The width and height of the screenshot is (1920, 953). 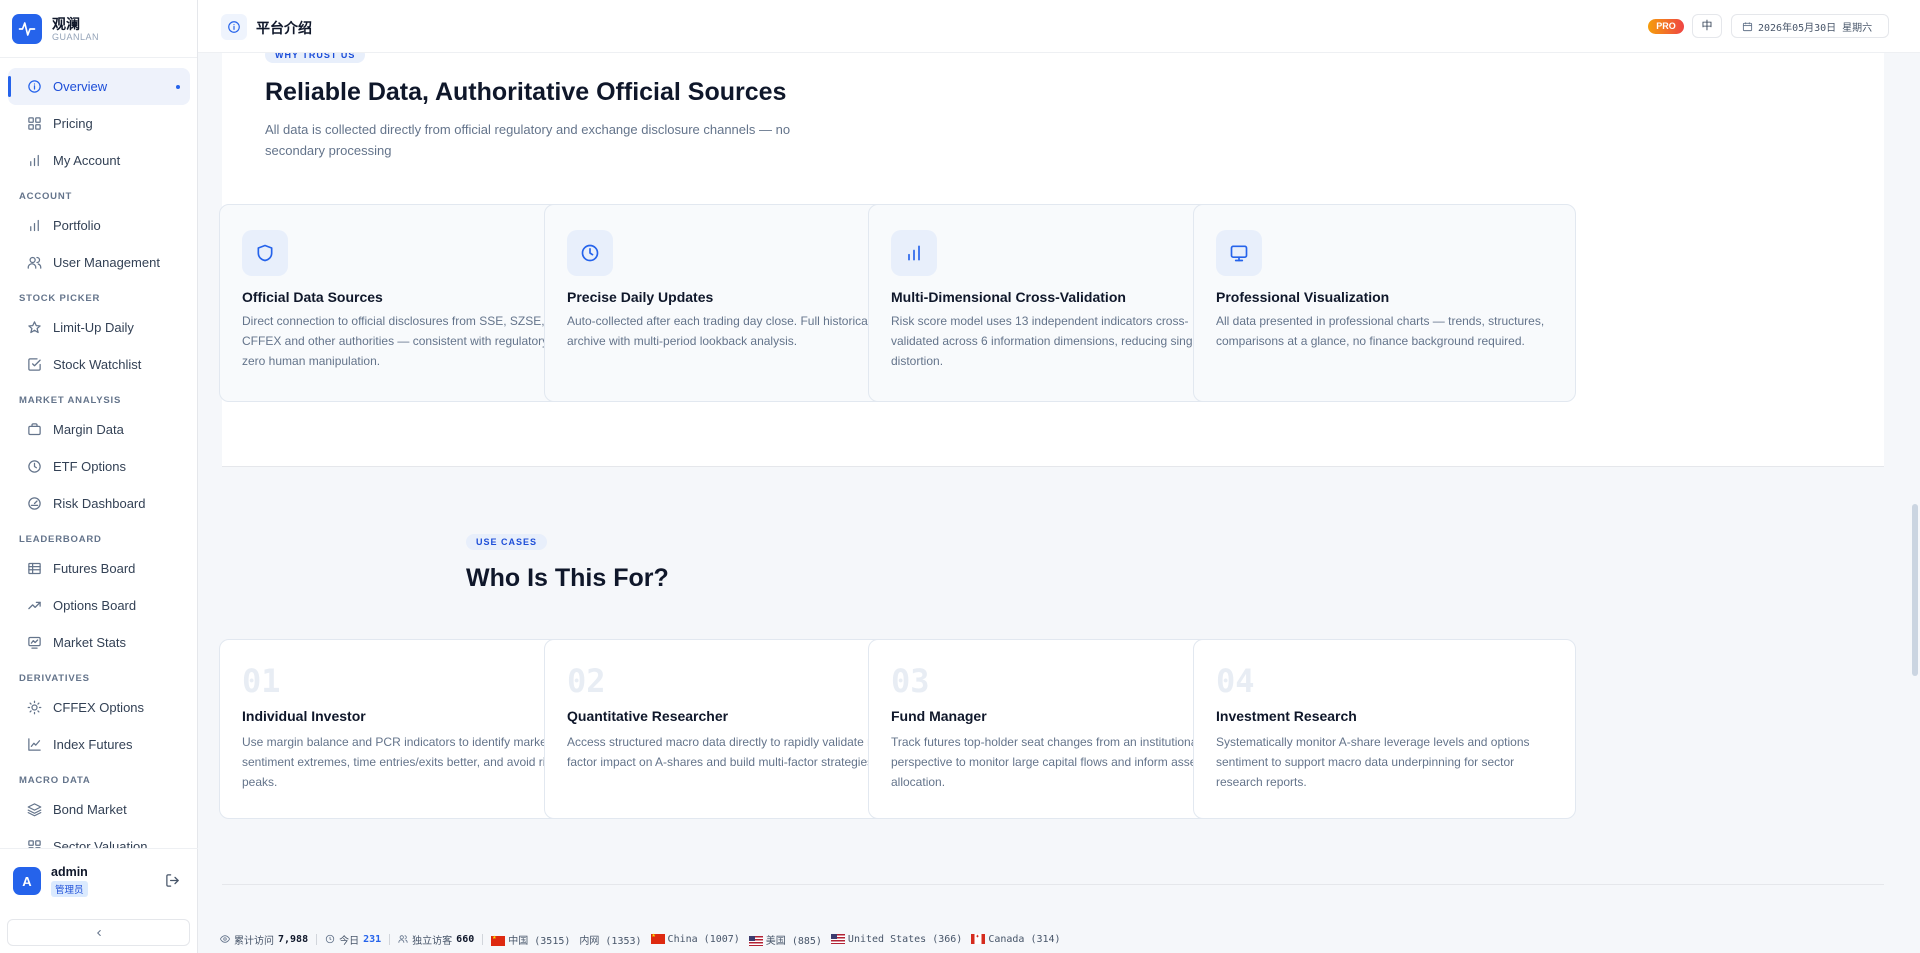 I want to click on grid-icon, so click(x=34, y=123).